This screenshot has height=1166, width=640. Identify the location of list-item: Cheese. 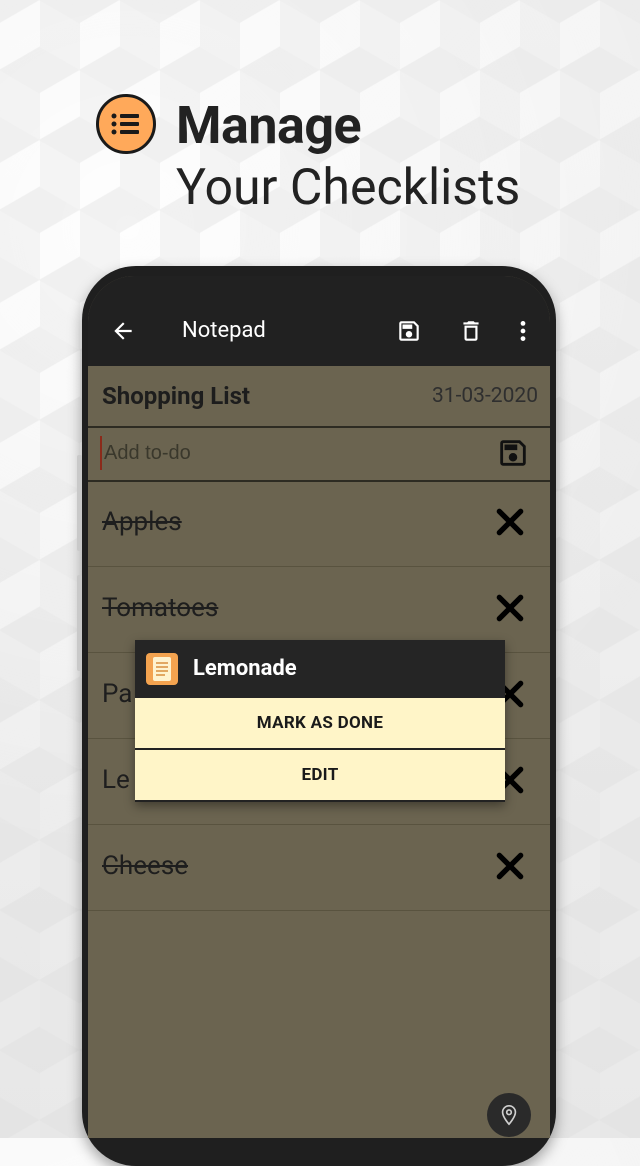
(319, 867).